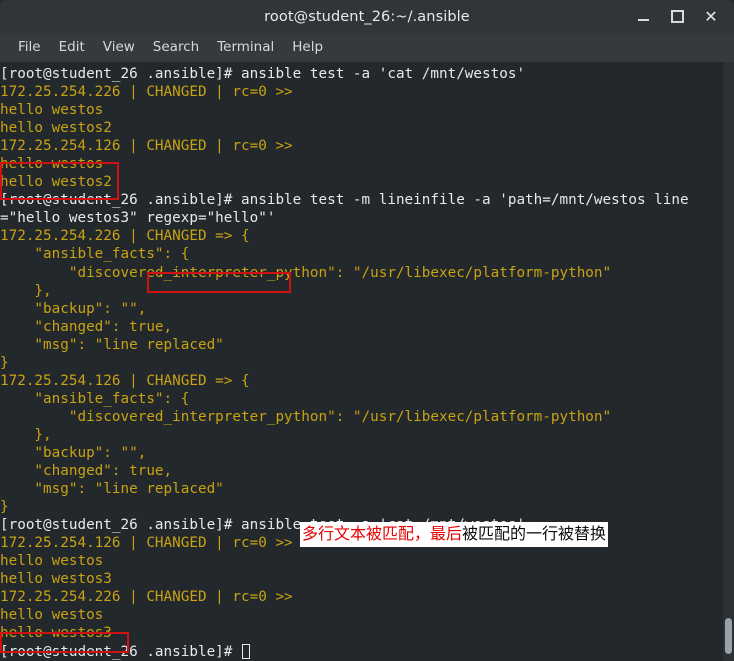  I want to click on chinese-annotation-note: 多行文本被匹配，最后被匹配的一行被替换, so click(454, 534).